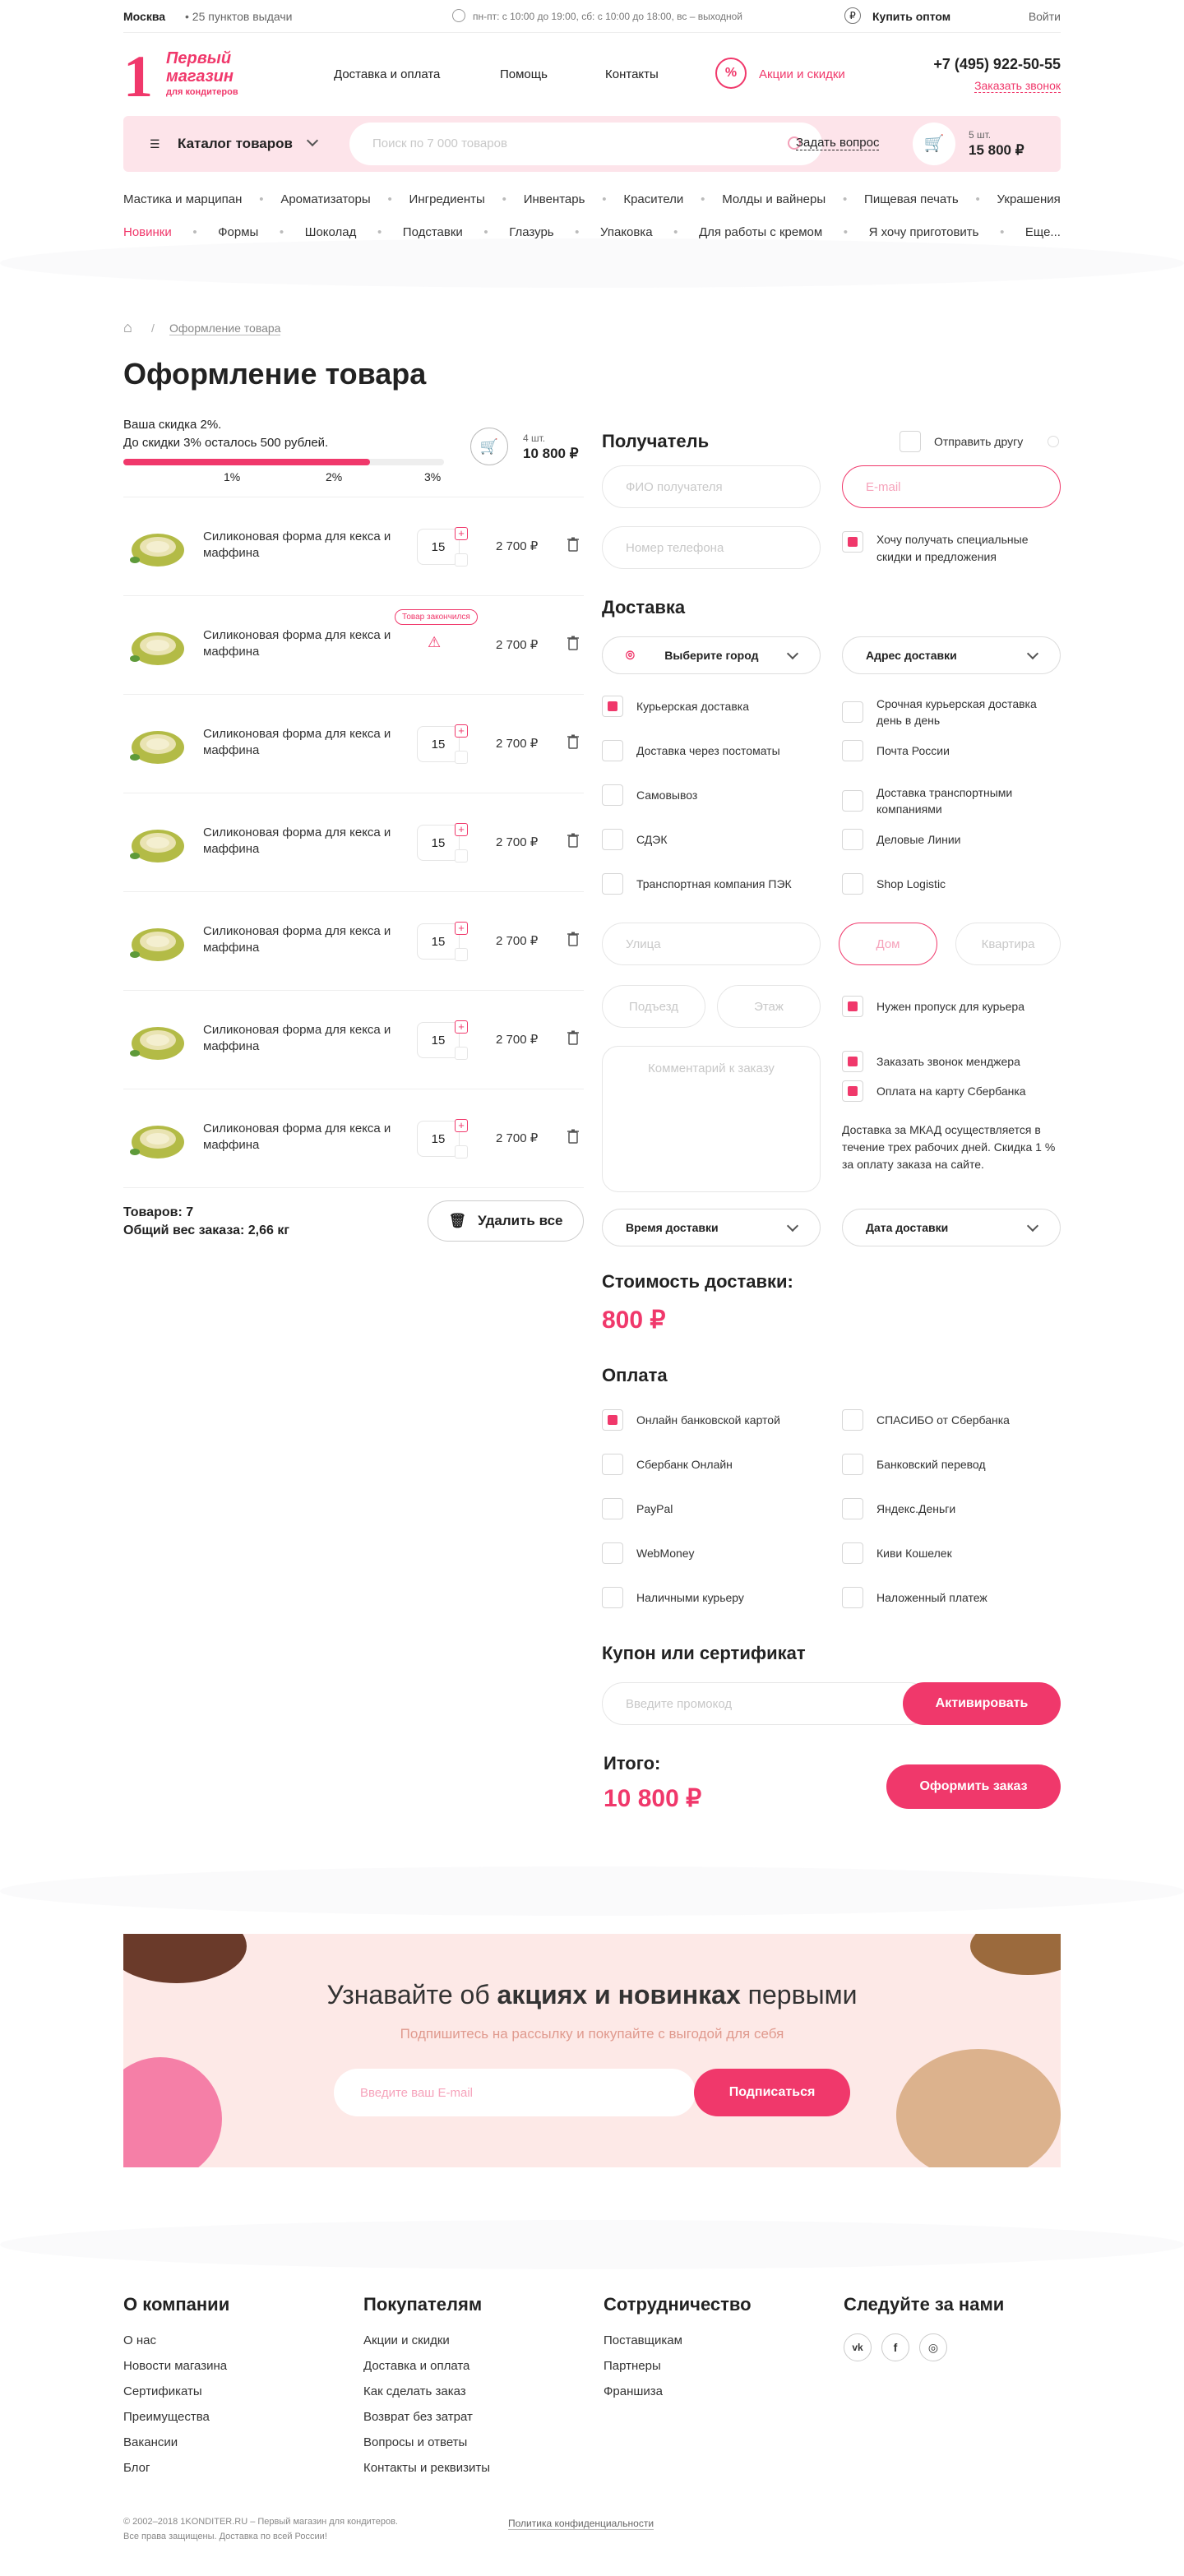 Image resolution: width=1184 pixels, height=2576 pixels. Describe the element at coordinates (711, 486) in the screenshot. I see `recipient-name-field: ФИО получателя` at that location.